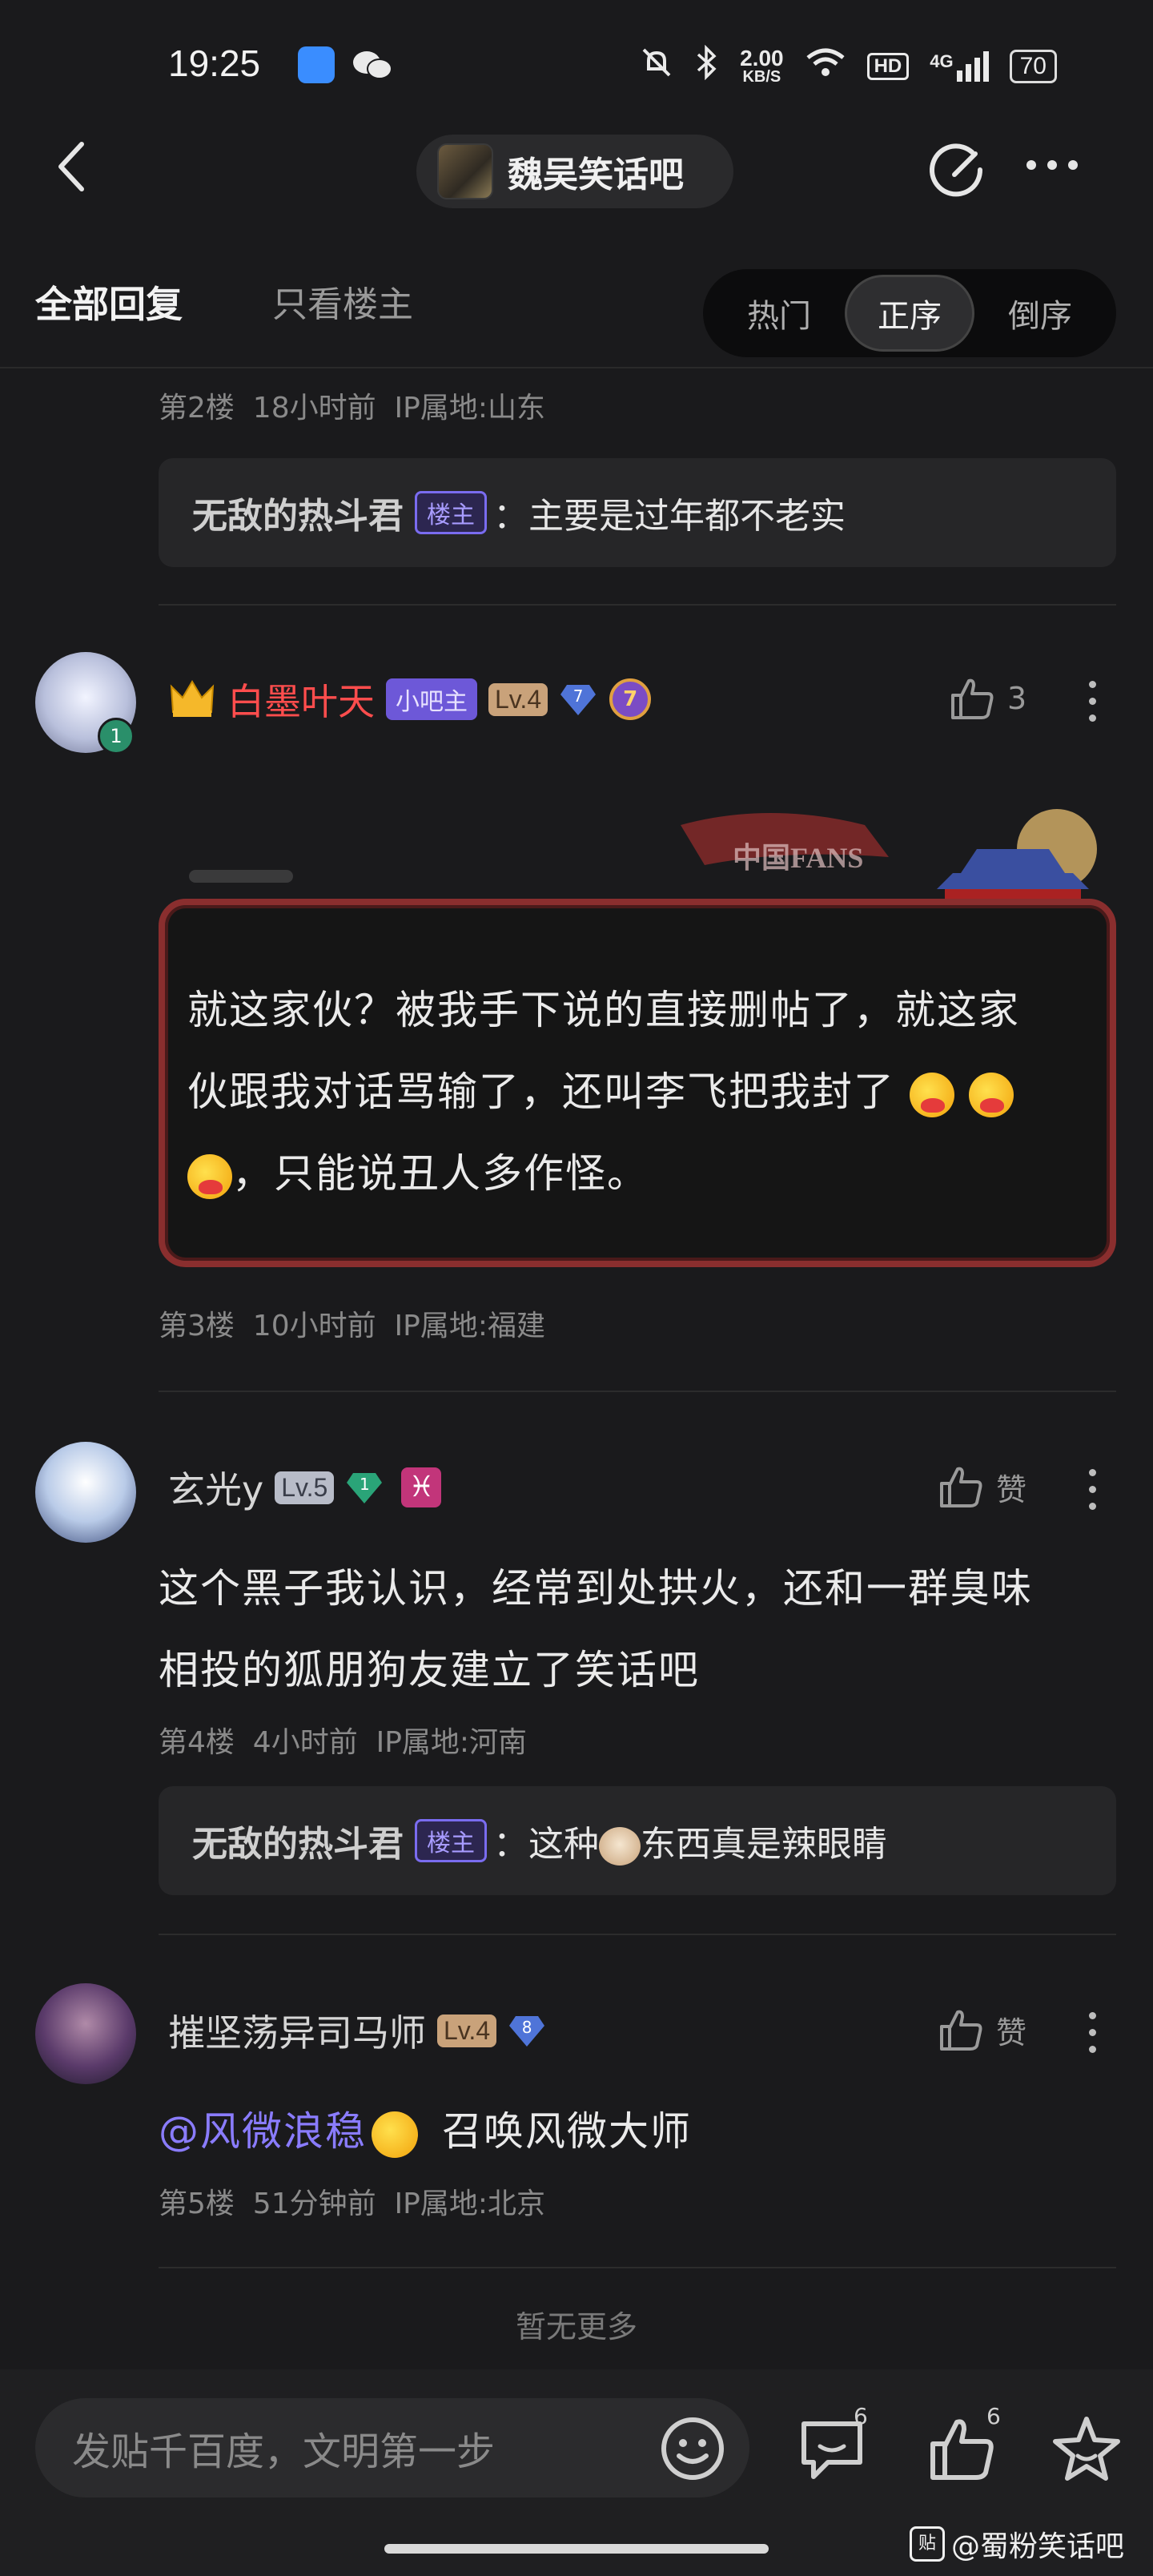  What do you see at coordinates (690, 1845) in the screenshot?
I see `reply-text: ：这种 东西真是辣眼睛` at bounding box center [690, 1845].